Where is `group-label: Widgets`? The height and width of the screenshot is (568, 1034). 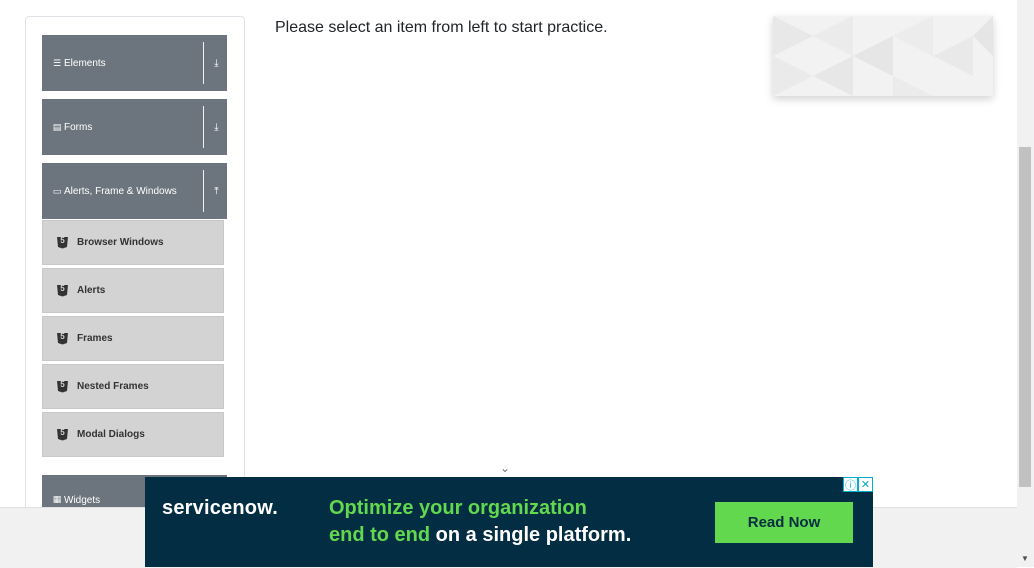
group-label: Widgets is located at coordinates (82, 500).